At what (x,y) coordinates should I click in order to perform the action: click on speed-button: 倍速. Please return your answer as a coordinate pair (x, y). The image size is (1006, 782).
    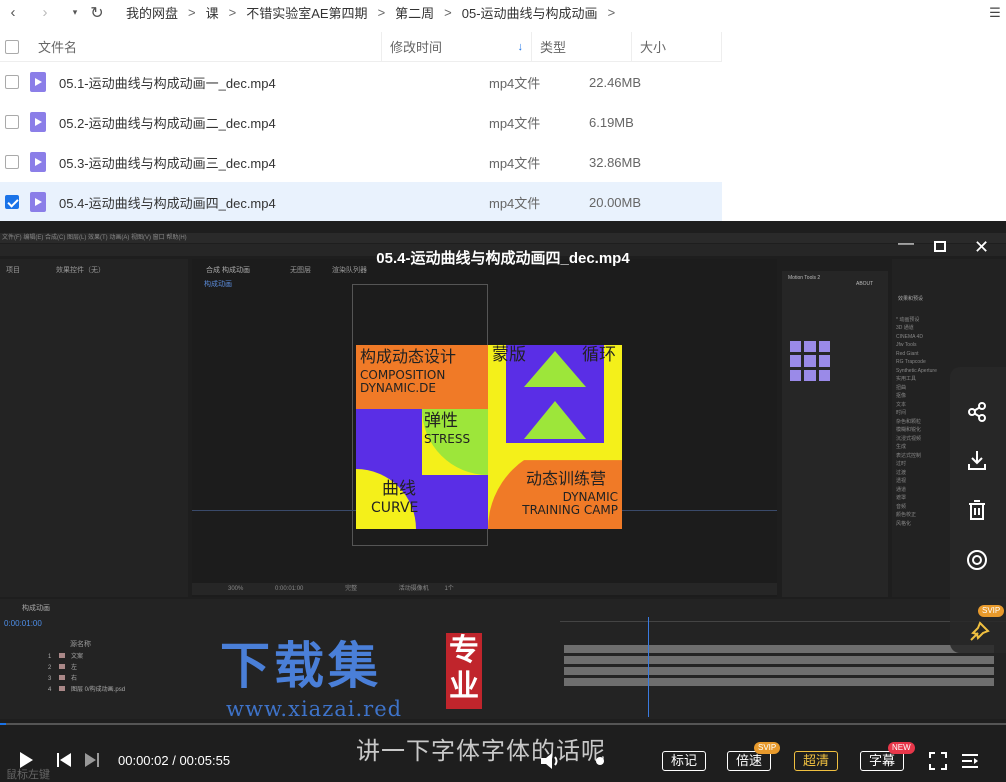
    Looking at the image, I should click on (749, 761).